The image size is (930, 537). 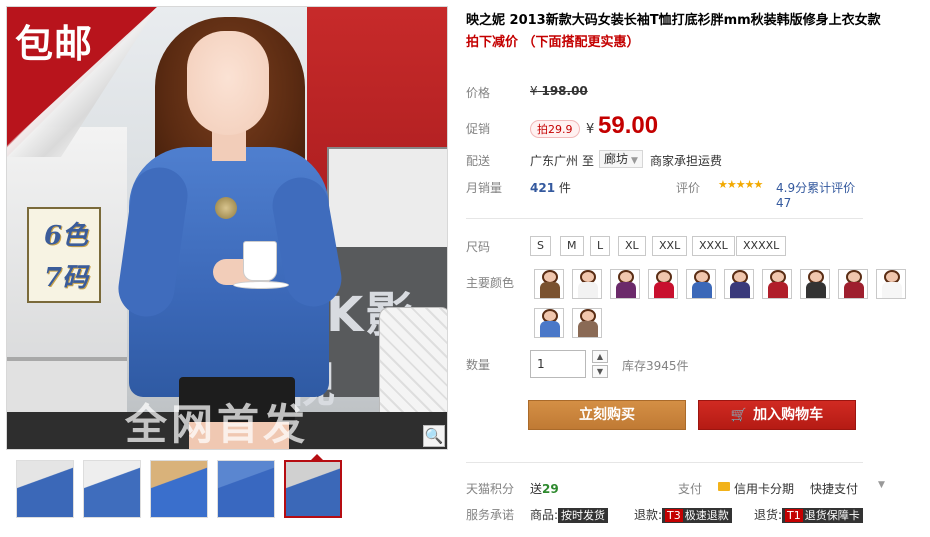 What do you see at coordinates (558, 364) in the screenshot?
I see `quantity-input: 1` at bounding box center [558, 364].